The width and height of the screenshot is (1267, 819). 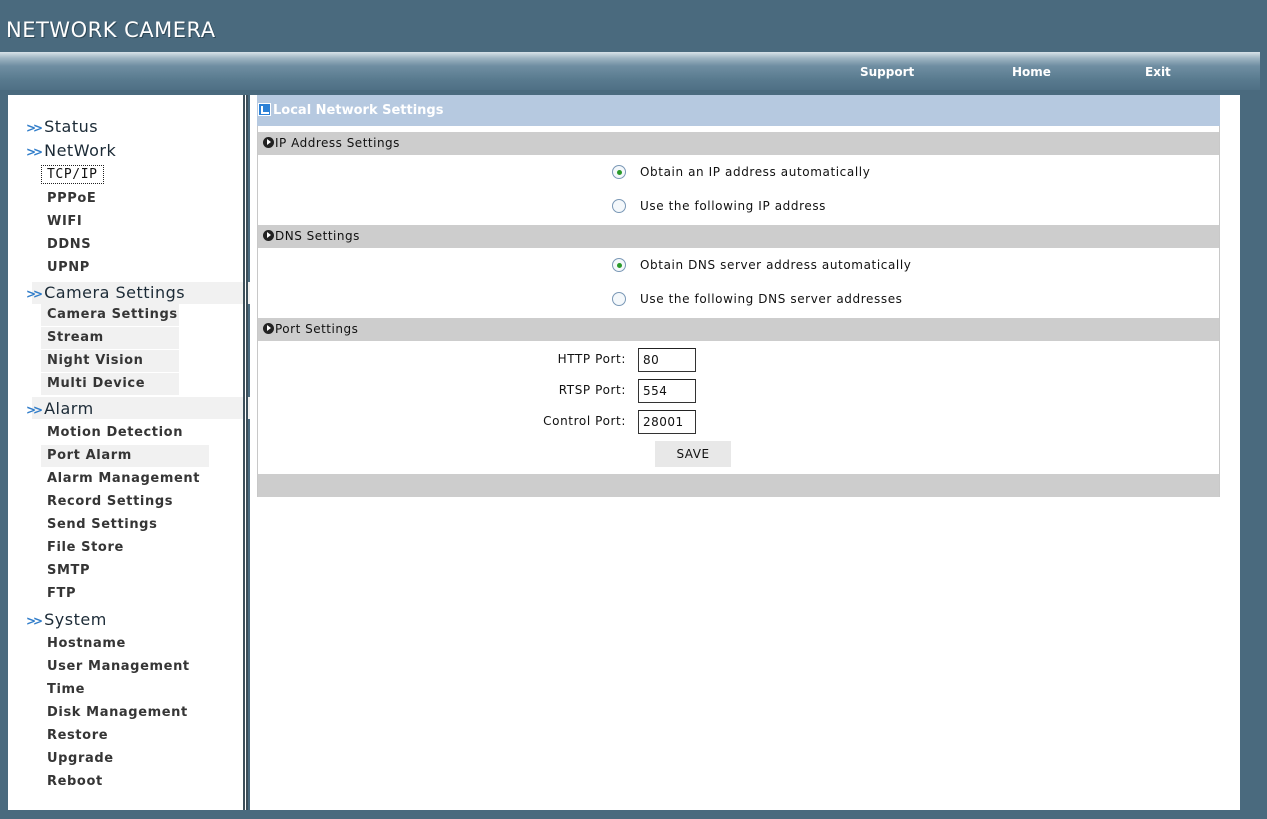 I want to click on sidebar-item-time: Time, so click(x=66, y=689).